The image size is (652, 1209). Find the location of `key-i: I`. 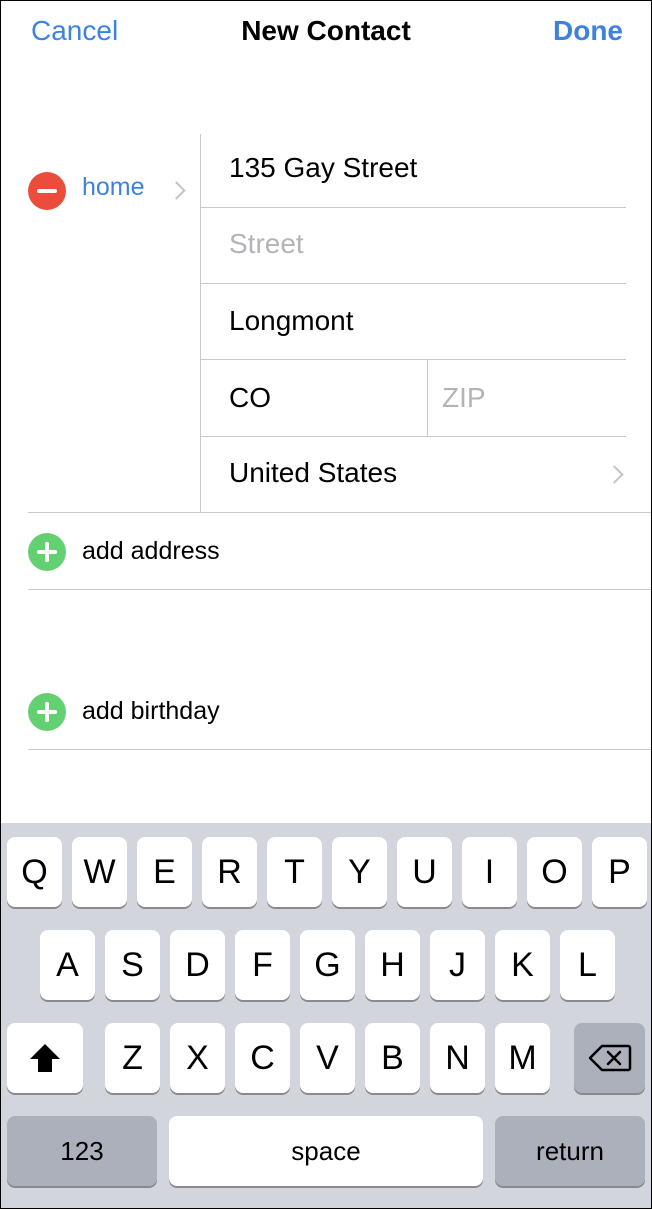

key-i: I is located at coordinates (489, 872).